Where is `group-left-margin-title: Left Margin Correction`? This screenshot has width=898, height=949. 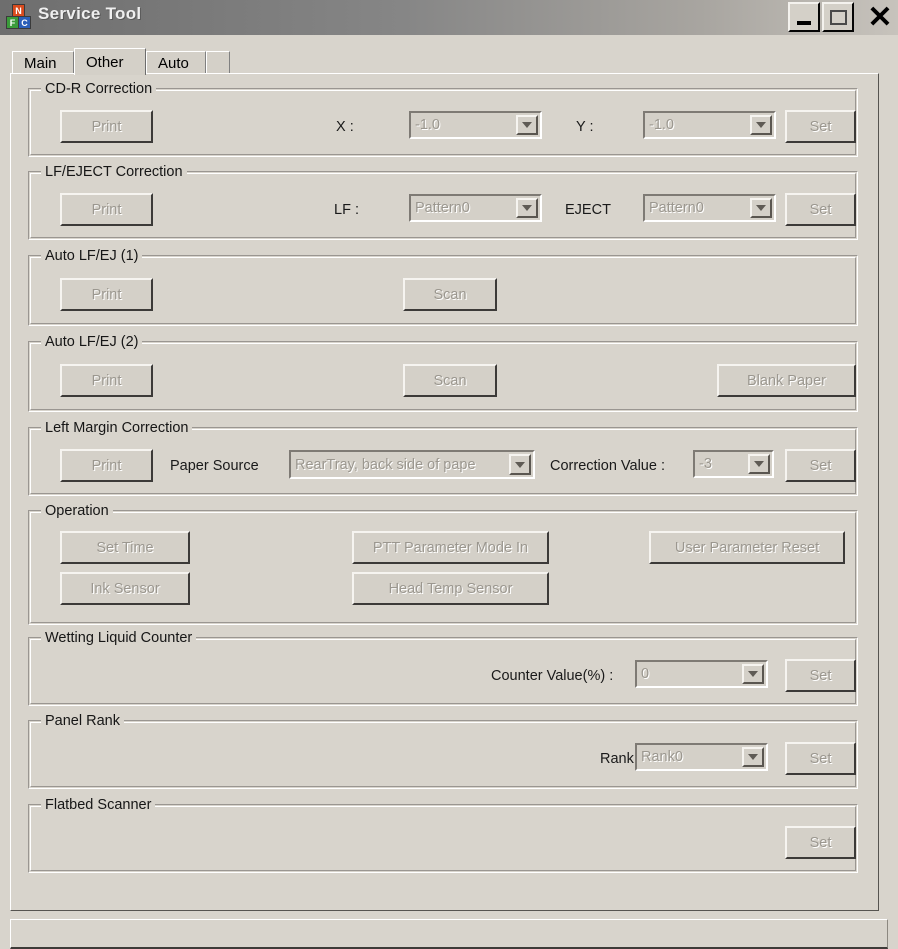 group-left-margin-title: Left Margin Correction is located at coordinates (117, 428).